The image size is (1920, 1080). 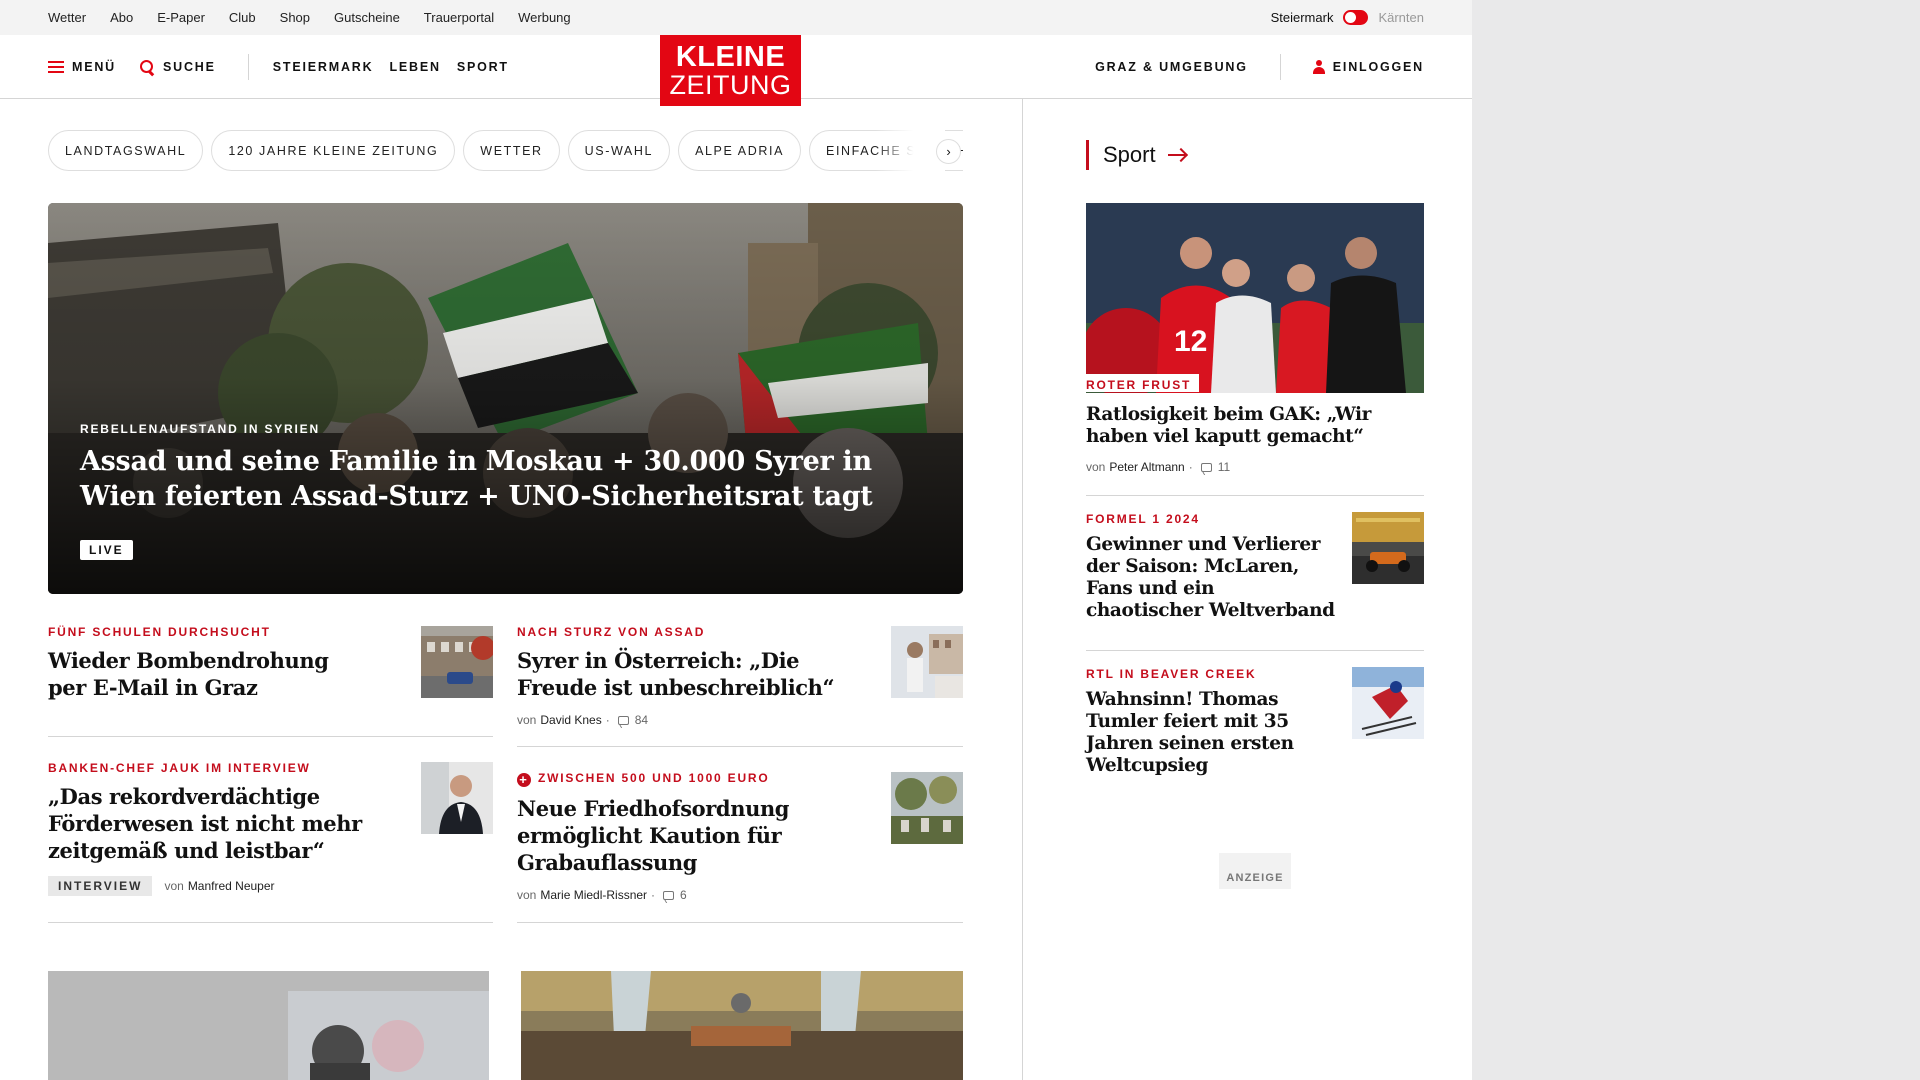 I want to click on chip-us-wahl: US-WAHL, so click(x=619, y=150).